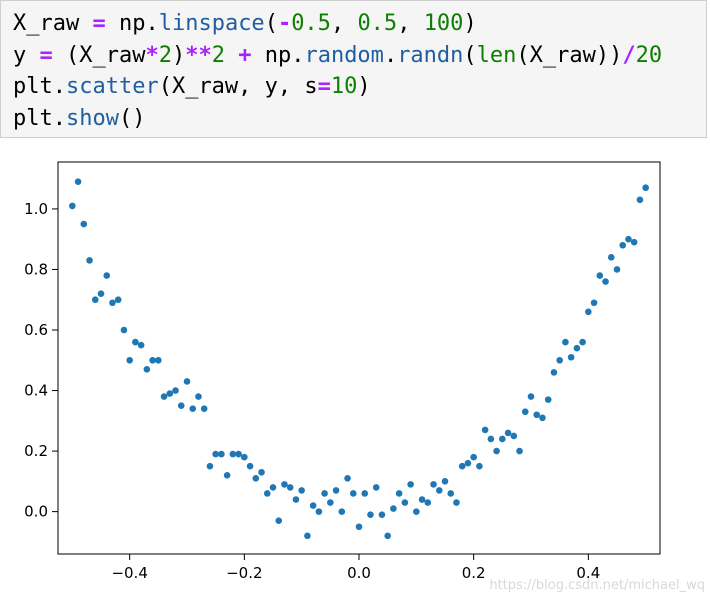 This screenshot has height=600, width=710. I want to click on code-token: randn, so click(430, 55).